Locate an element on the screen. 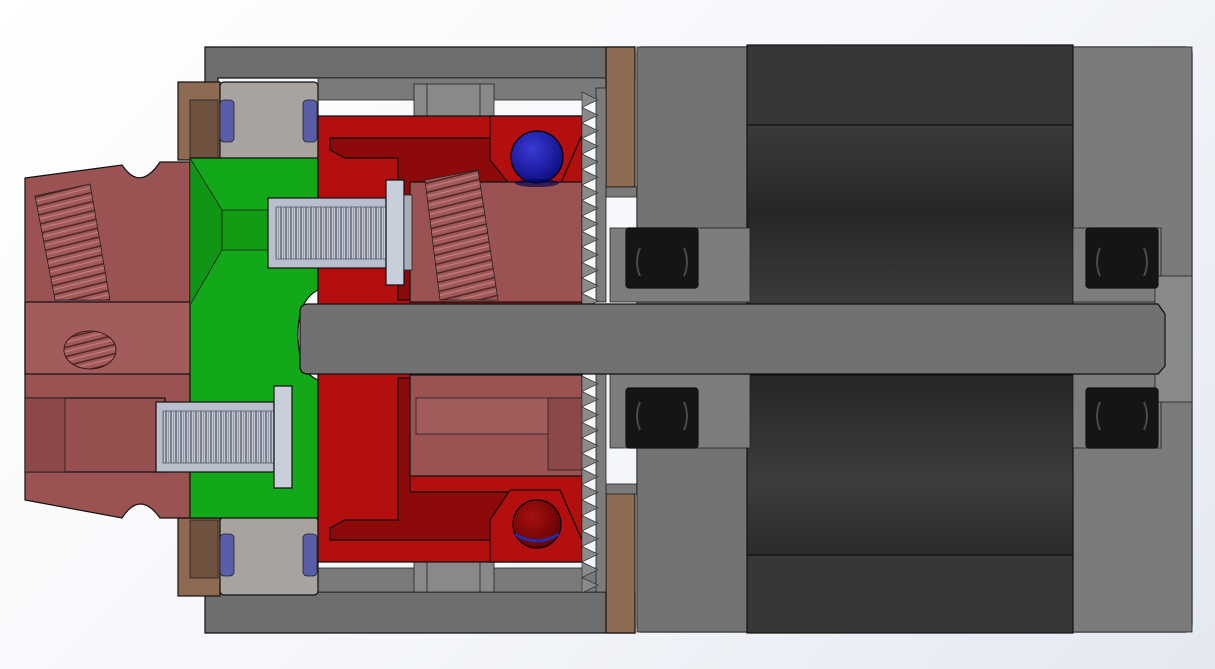 The image size is (1215, 669). chuck-set-screw is located at coordinates (90, 350).